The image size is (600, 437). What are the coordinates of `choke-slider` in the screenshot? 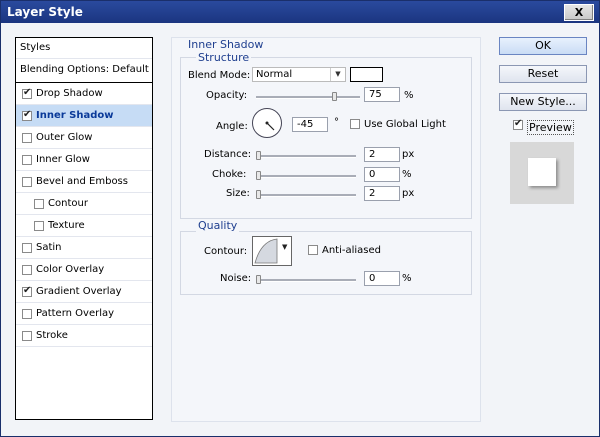 It's located at (306, 175).